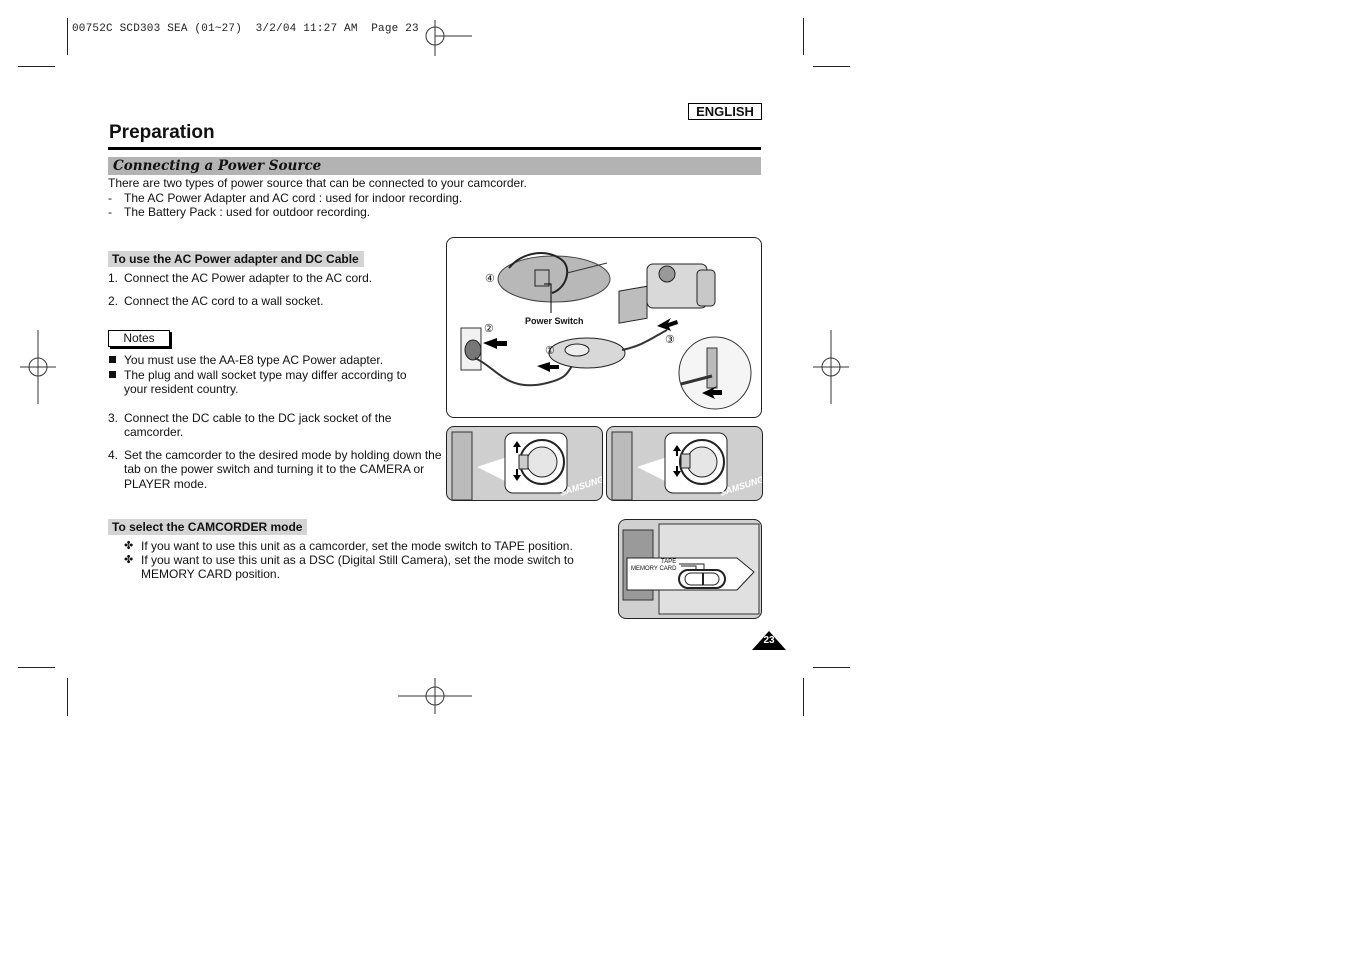  I want to click on step-number: 1., so click(113, 278).